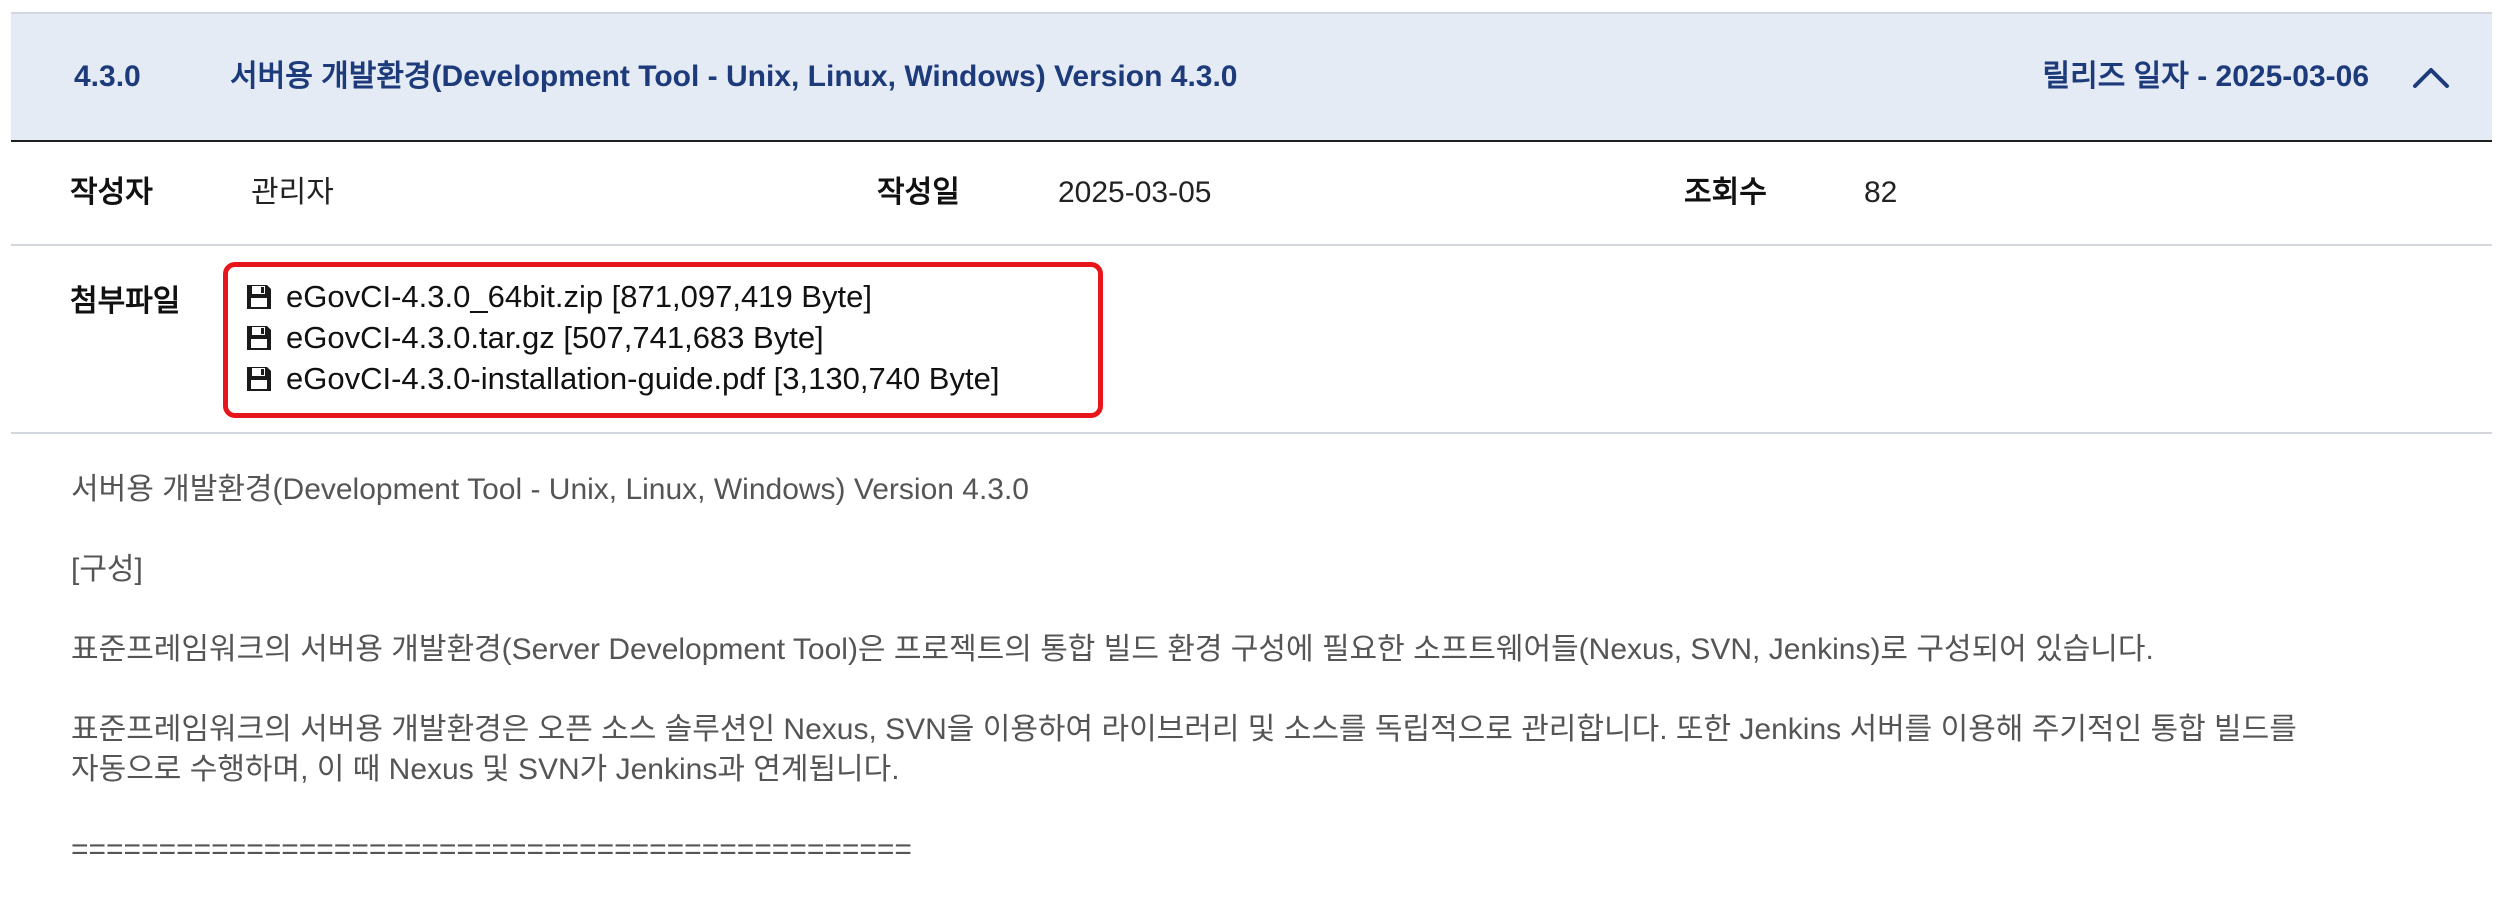 This screenshot has height=899, width=2503. What do you see at coordinates (292, 192) in the screenshot?
I see `author-value: 관리자` at bounding box center [292, 192].